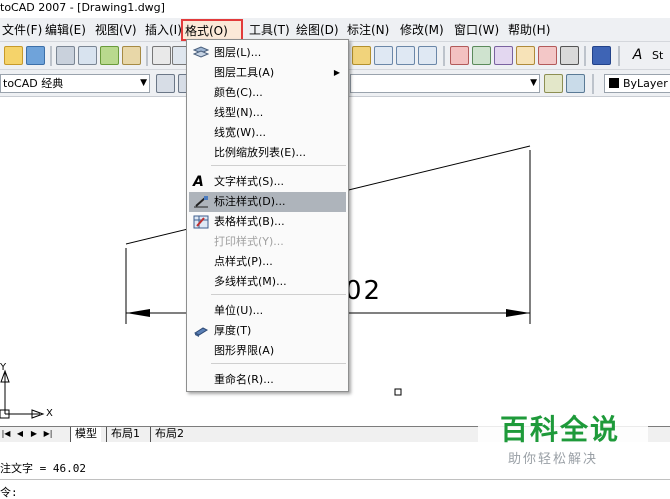 This screenshot has width=670, height=499. Describe the element at coordinates (645, 83) in the screenshot. I see `color-value: ByLayer` at that location.